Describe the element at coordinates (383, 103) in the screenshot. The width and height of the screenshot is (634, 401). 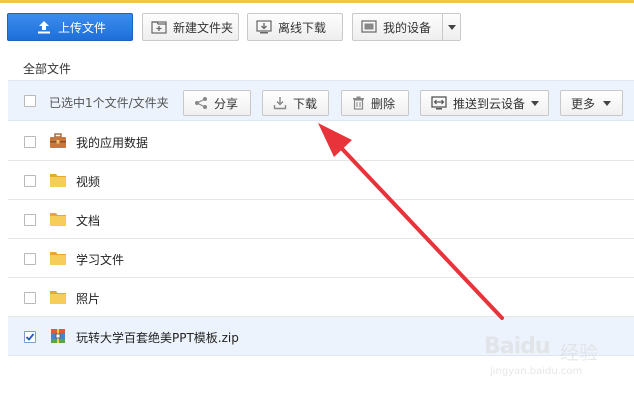
I see `delete-label: 删除` at that location.